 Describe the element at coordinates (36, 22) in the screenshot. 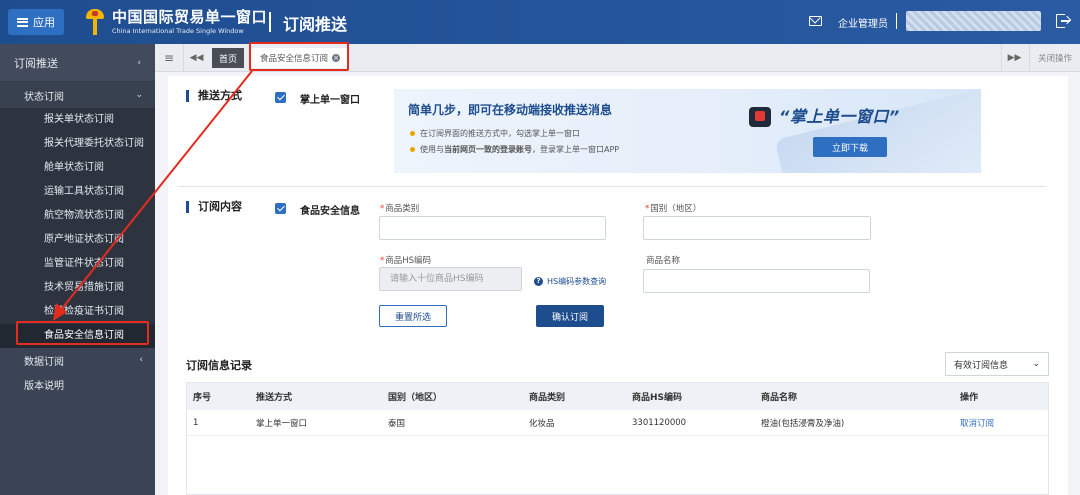

I see `app-menu-button: 应用` at that location.